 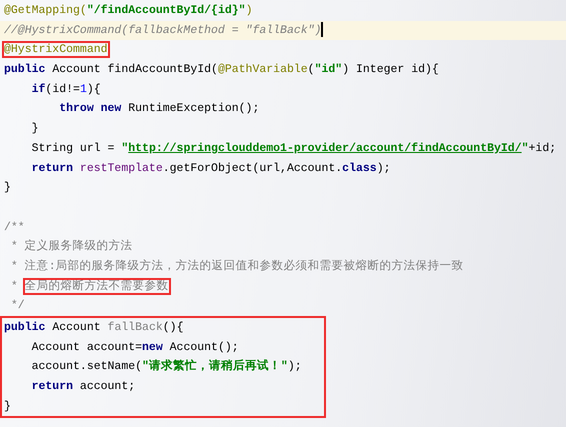 What do you see at coordinates (211, 168) in the screenshot?
I see `code-line: return restTemplate.getForObject(url,Account.class);` at bounding box center [211, 168].